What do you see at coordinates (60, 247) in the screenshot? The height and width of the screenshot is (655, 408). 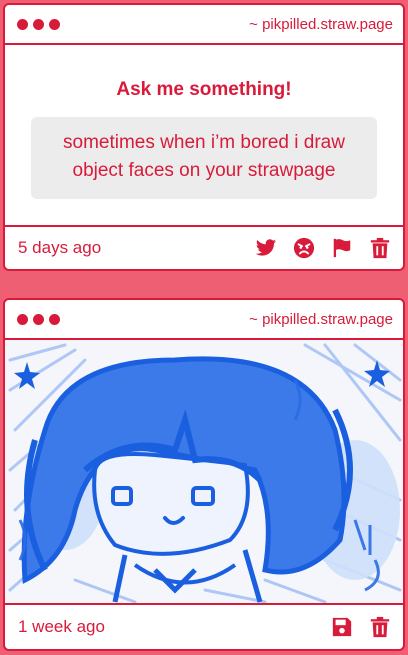 I see `timestamp: 5 days ago` at bounding box center [60, 247].